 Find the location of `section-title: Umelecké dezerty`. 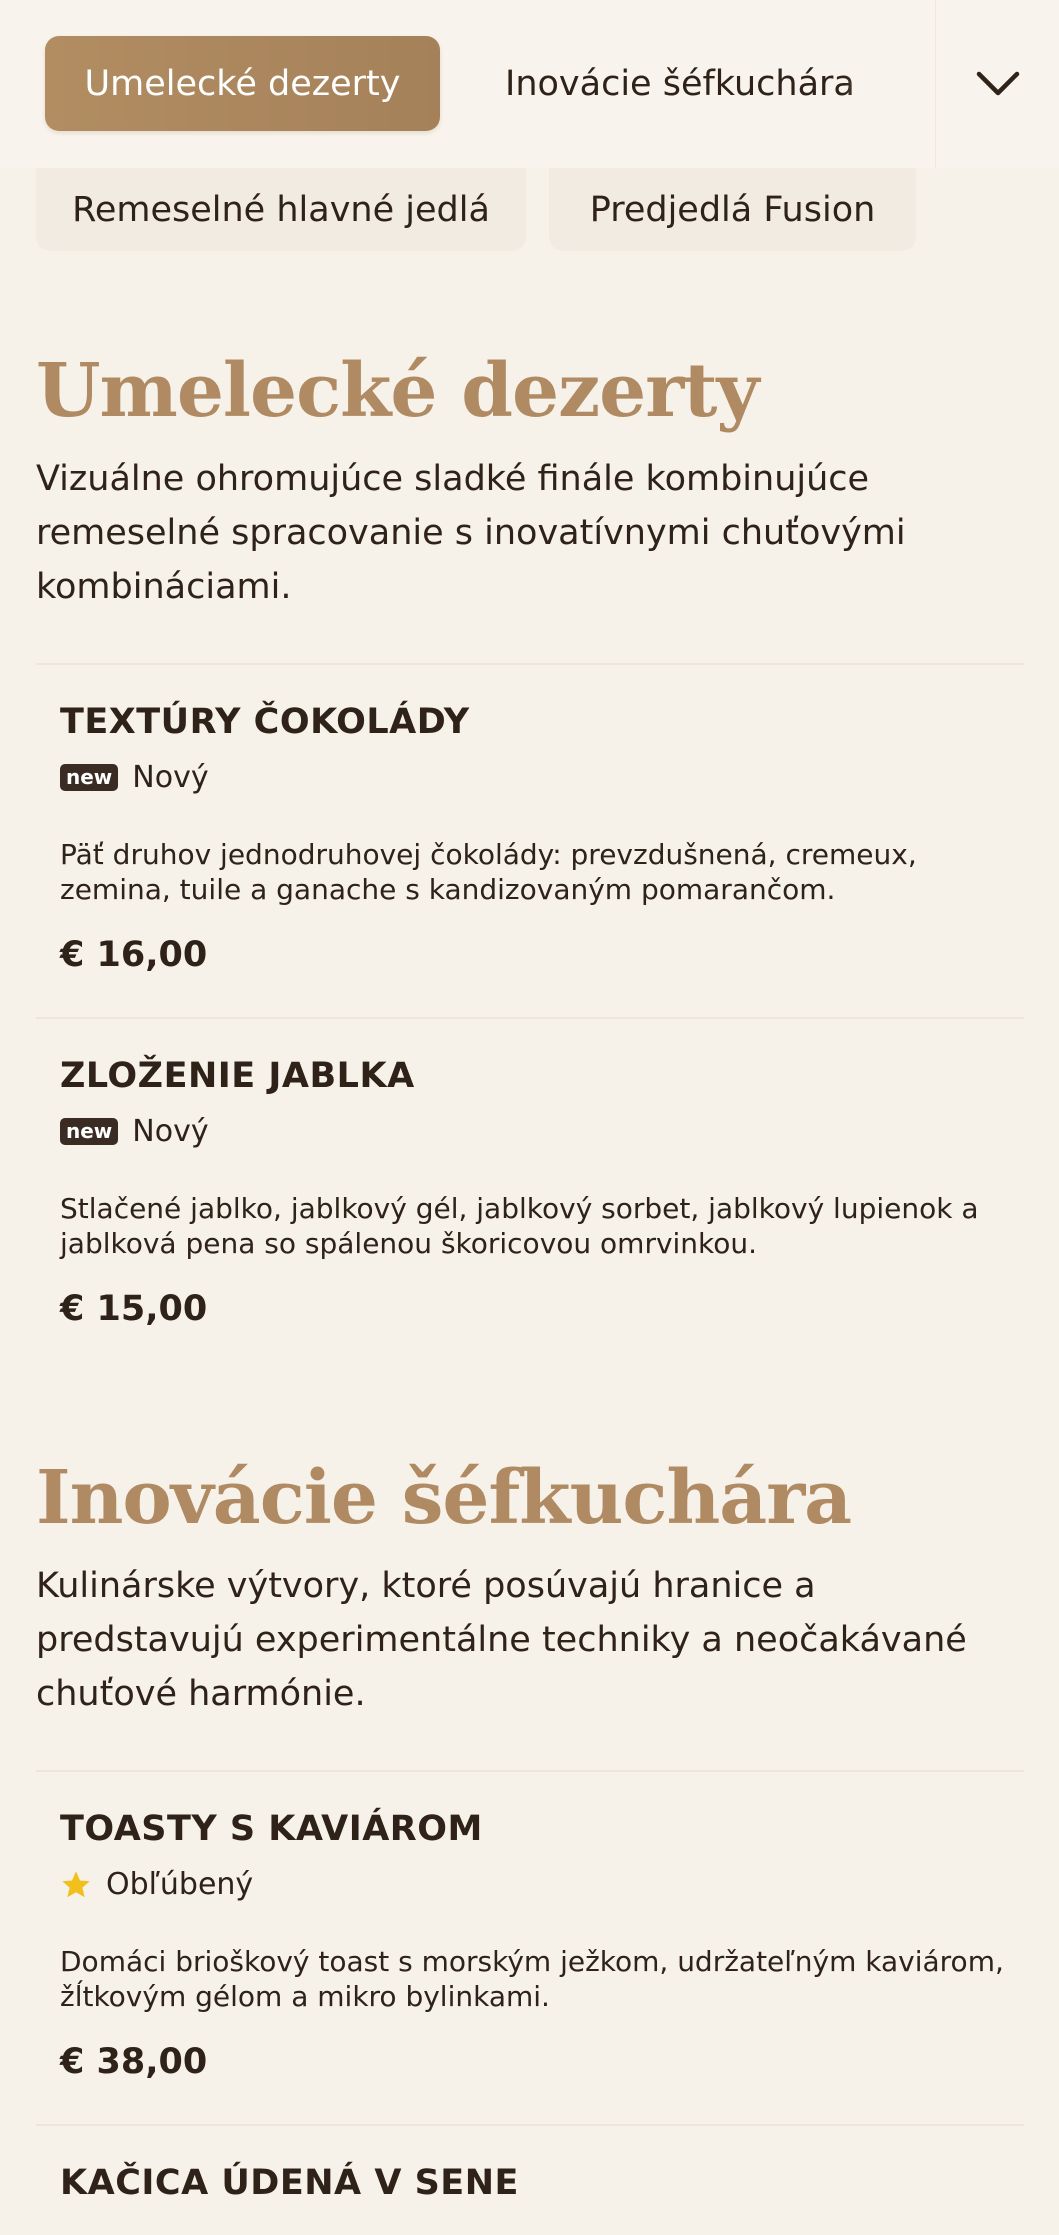

section-title: Umelecké dezerty is located at coordinates (397, 391).